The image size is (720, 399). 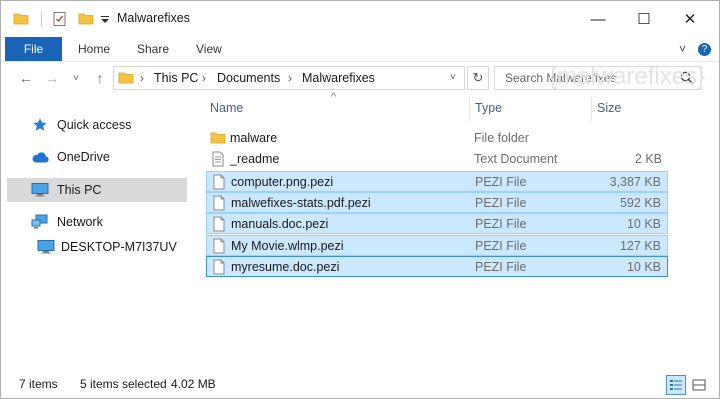 What do you see at coordinates (437, 159) in the screenshot?
I see `file-row-readme: _readme Text Document 2 KB` at bounding box center [437, 159].